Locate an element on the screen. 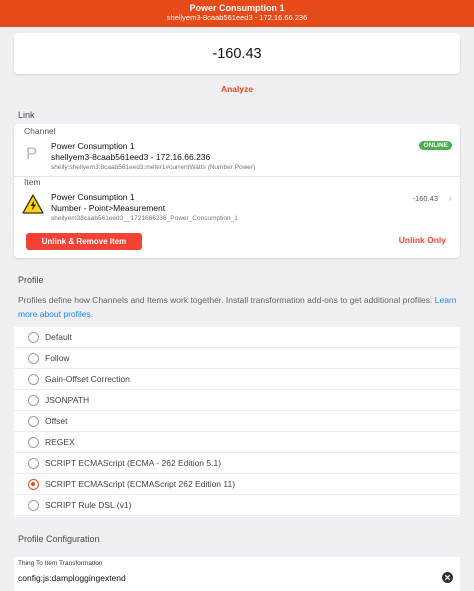 The width and height of the screenshot is (474, 591). profile-option: SCRIPT Rule DSL (v1) is located at coordinates (237, 505).